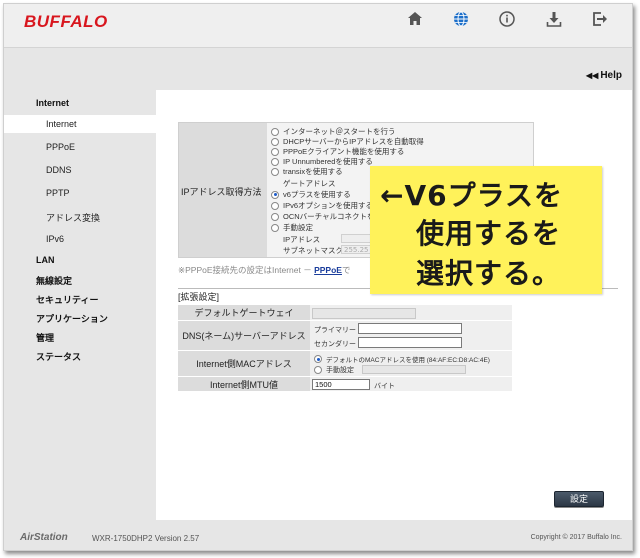 The image size is (640, 558). Describe the element at coordinates (364, 313) in the screenshot. I see `default-gateway-input` at that location.